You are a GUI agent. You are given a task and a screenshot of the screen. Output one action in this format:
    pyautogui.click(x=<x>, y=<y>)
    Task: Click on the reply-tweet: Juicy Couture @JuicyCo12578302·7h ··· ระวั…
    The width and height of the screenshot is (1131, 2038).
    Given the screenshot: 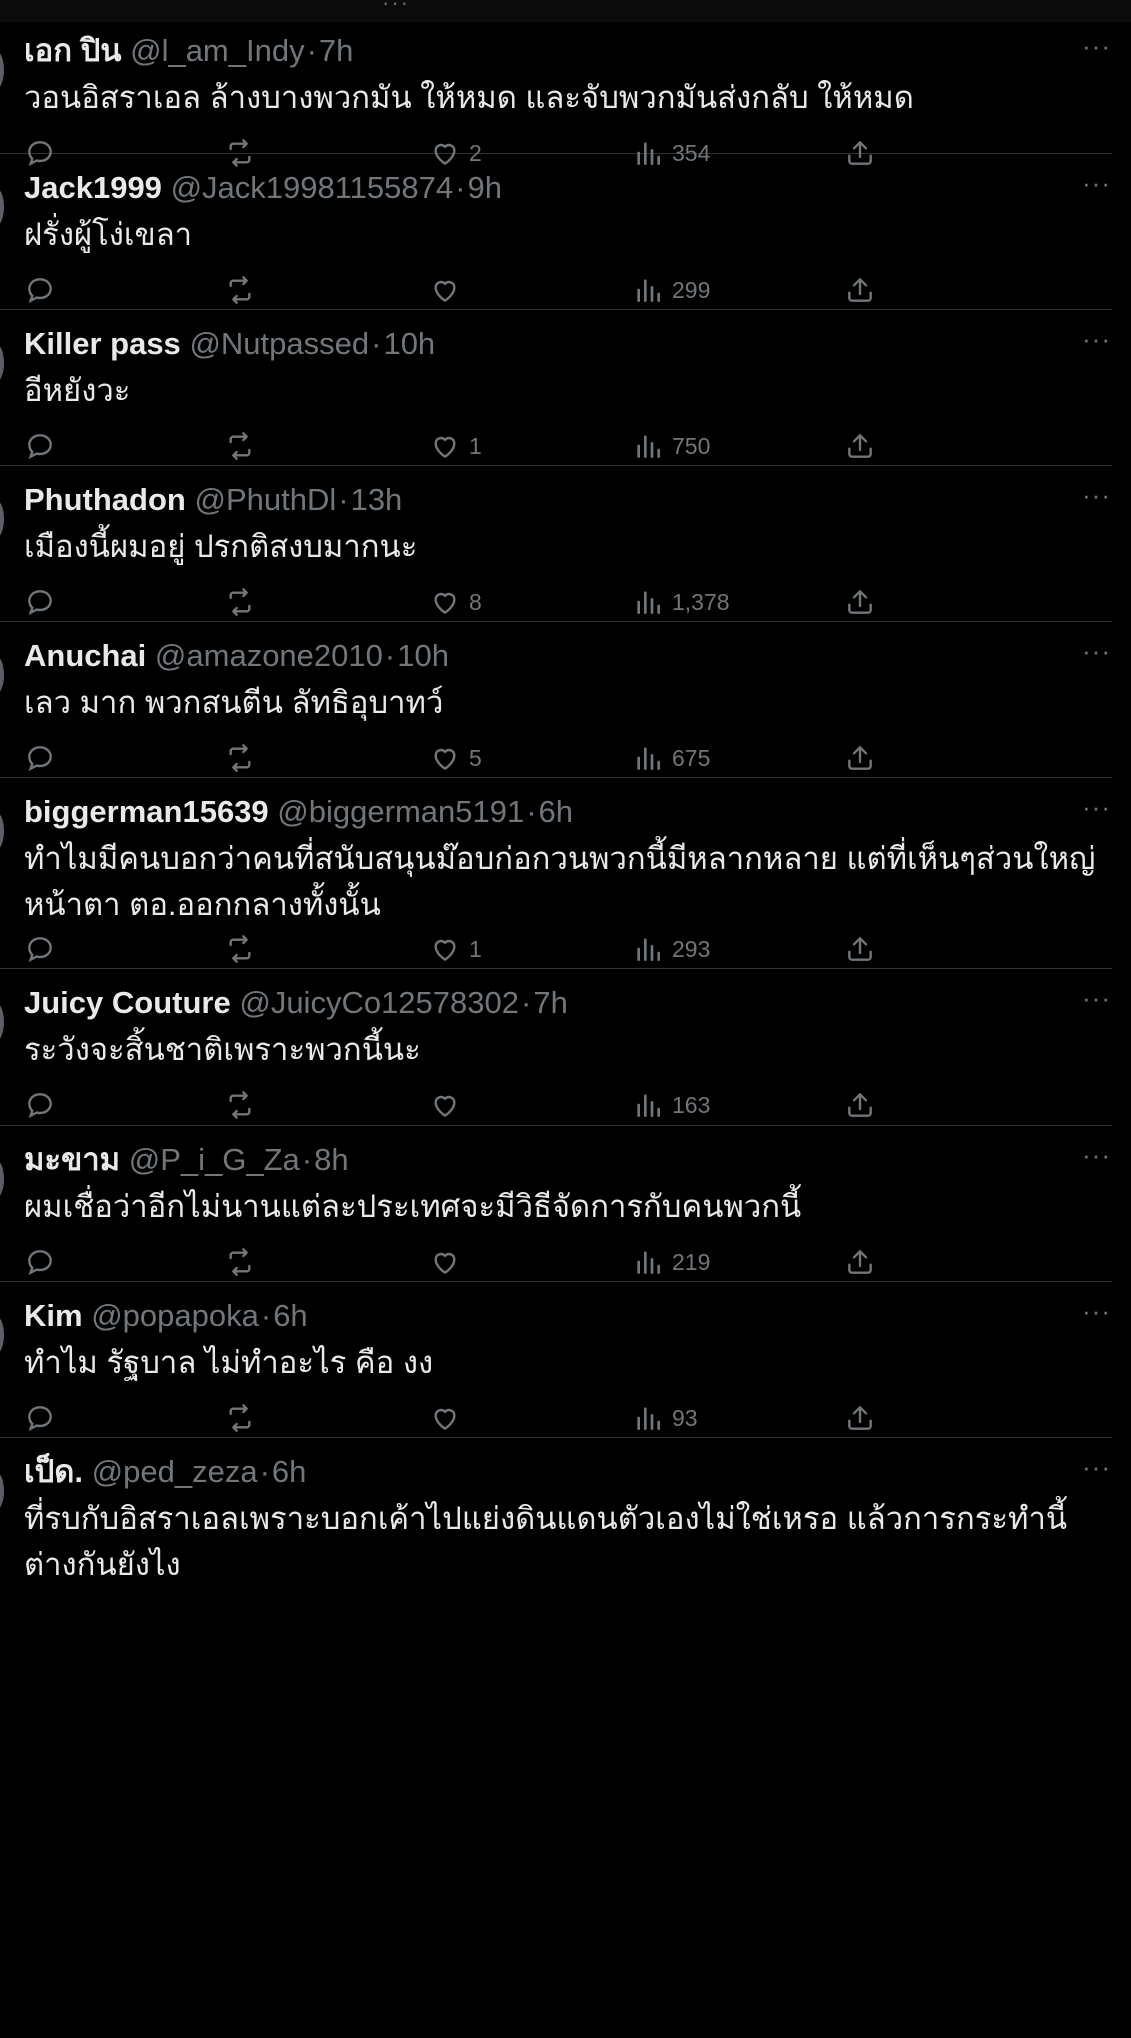 What is the action you would take?
    pyautogui.click(x=556, y=1047)
    